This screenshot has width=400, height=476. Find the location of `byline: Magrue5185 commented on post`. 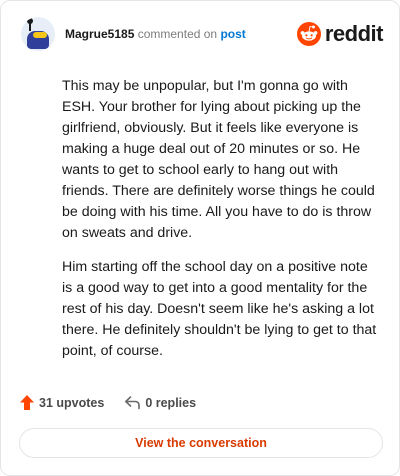

byline: Magrue5185 commented on post is located at coordinates (155, 34).